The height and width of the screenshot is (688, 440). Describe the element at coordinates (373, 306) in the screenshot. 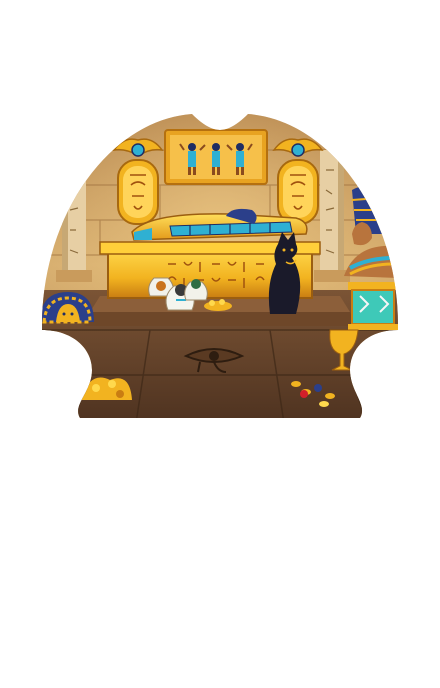

I see `lantern-icon` at that location.